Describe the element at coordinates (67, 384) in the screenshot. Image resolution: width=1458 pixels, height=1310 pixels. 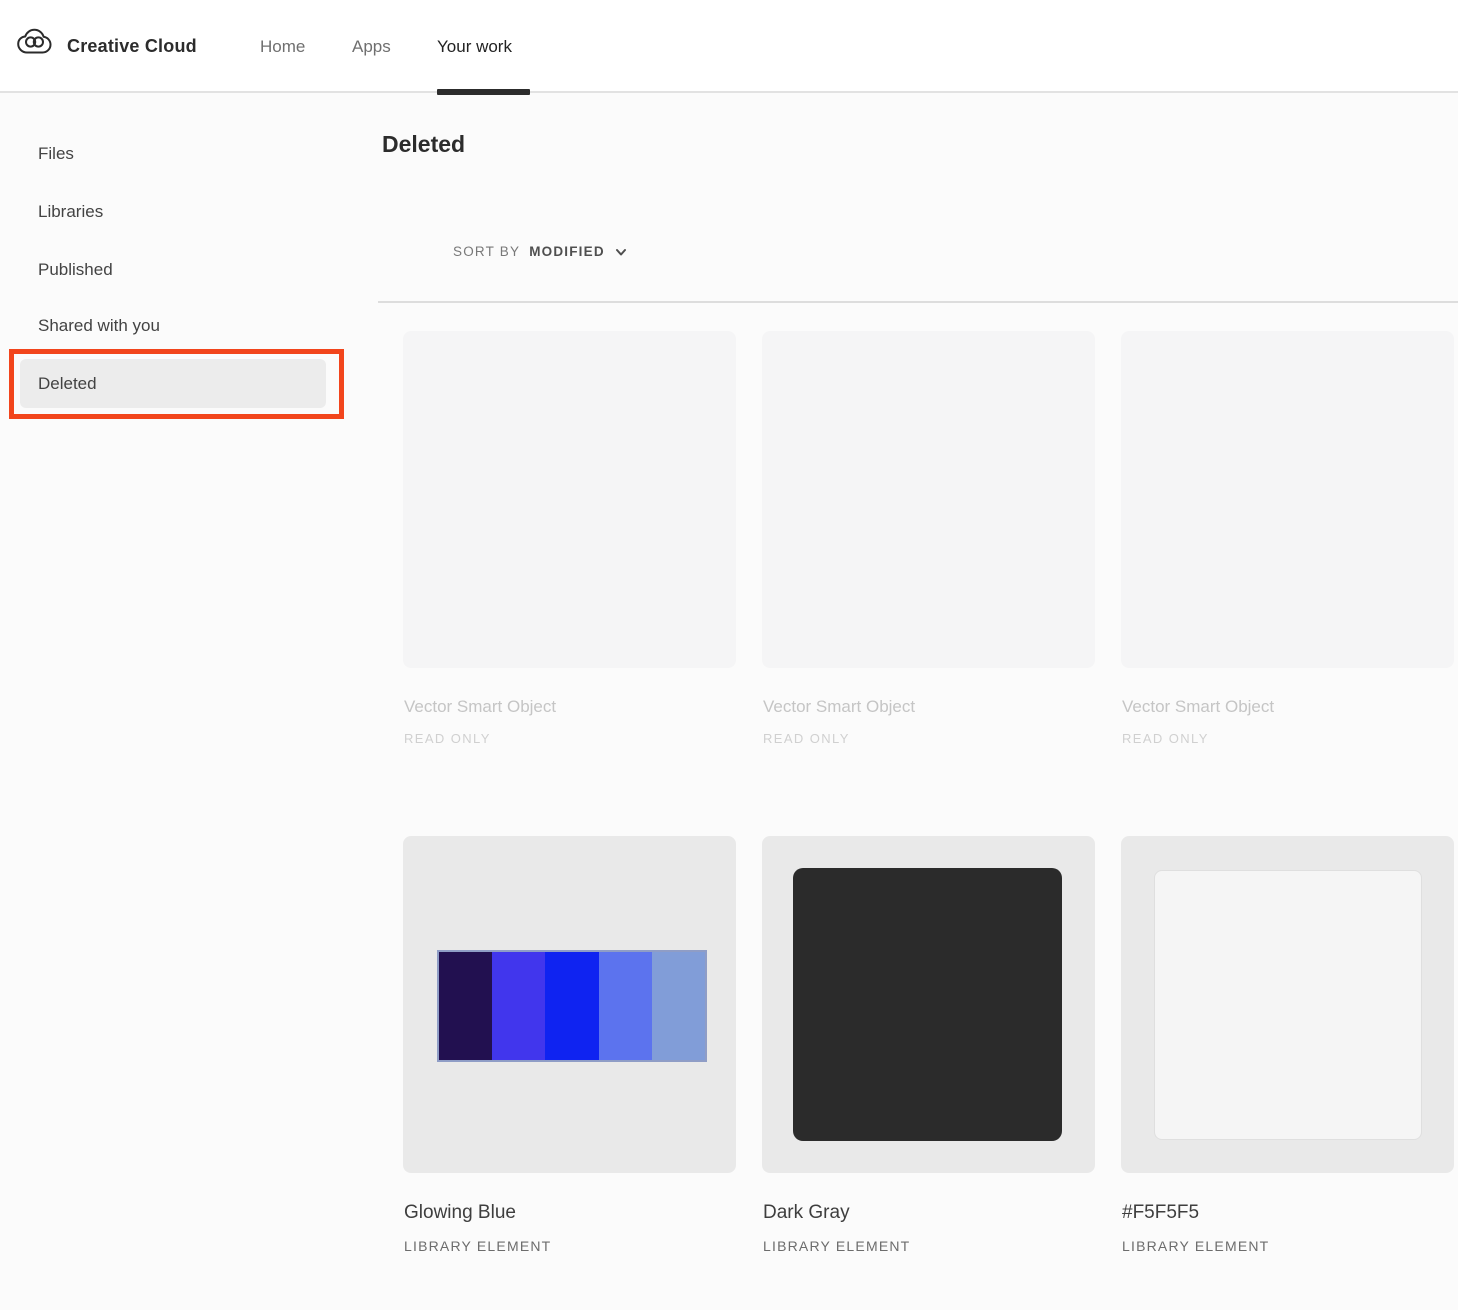
I see `sidebar-item-deleted: Deleted` at that location.